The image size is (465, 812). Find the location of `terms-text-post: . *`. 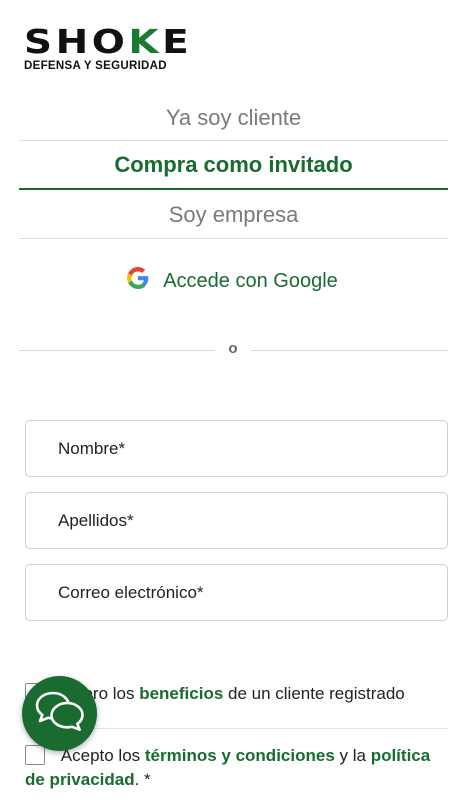

terms-text-post: . * is located at coordinates (142, 779).